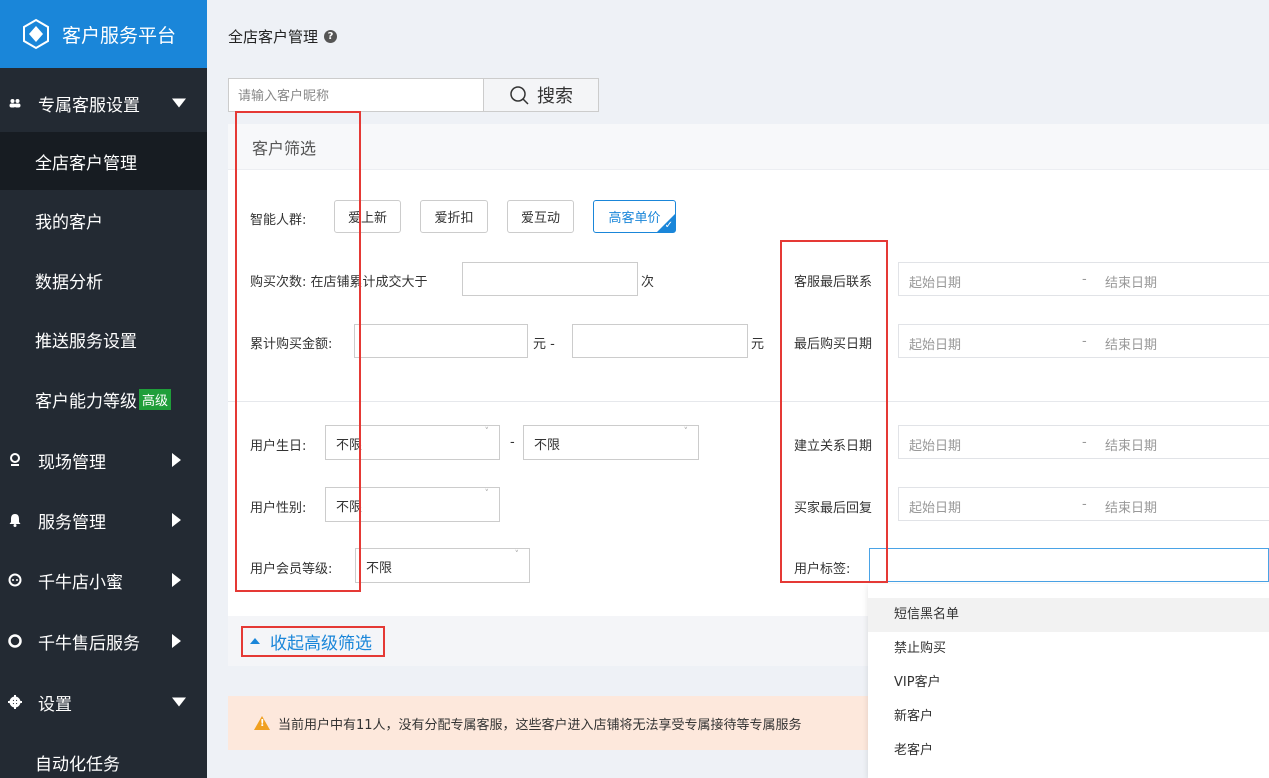 The width and height of the screenshot is (1269, 778). What do you see at coordinates (321, 643) in the screenshot?
I see `collapse-label: 收起高级筛选` at bounding box center [321, 643].